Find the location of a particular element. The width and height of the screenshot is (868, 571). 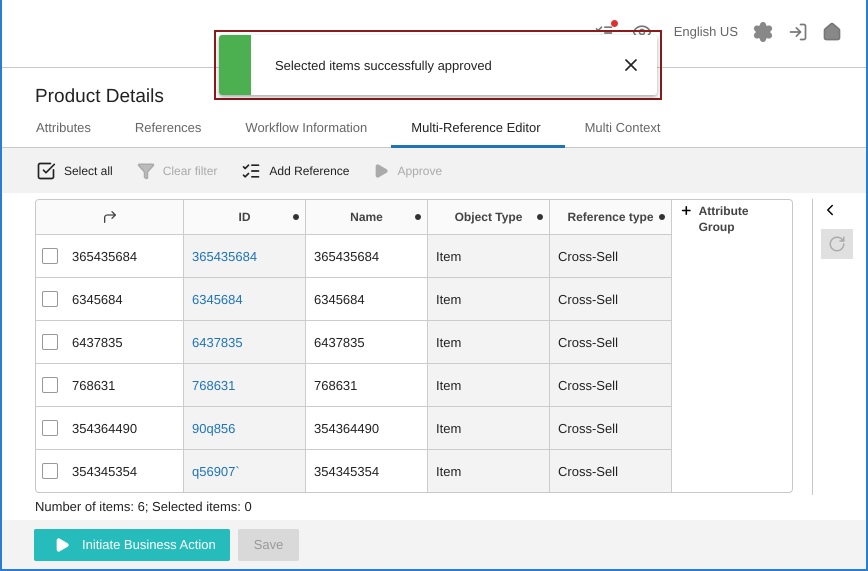

tab: Attributes is located at coordinates (65, 130).